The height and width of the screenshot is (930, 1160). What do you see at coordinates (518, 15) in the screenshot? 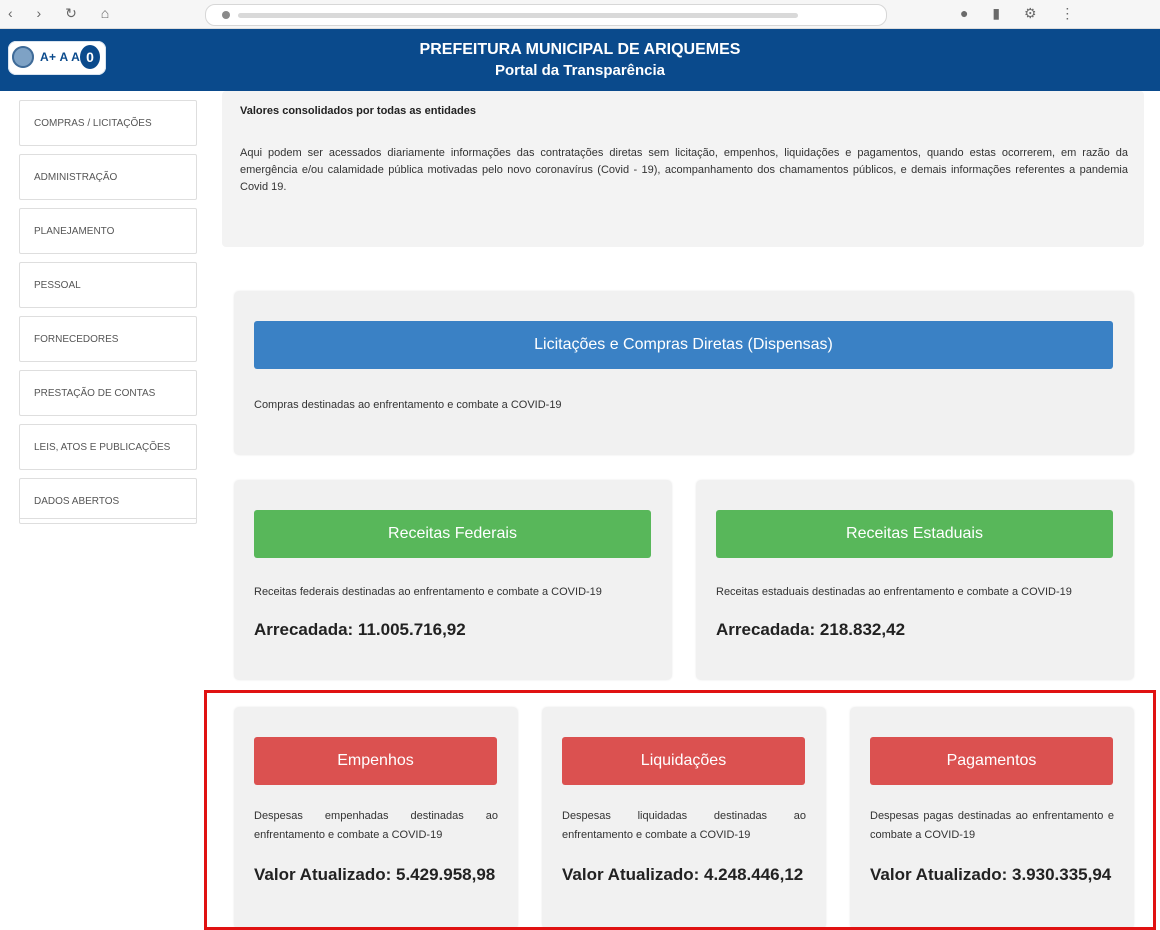
I see `url-text` at bounding box center [518, 15].